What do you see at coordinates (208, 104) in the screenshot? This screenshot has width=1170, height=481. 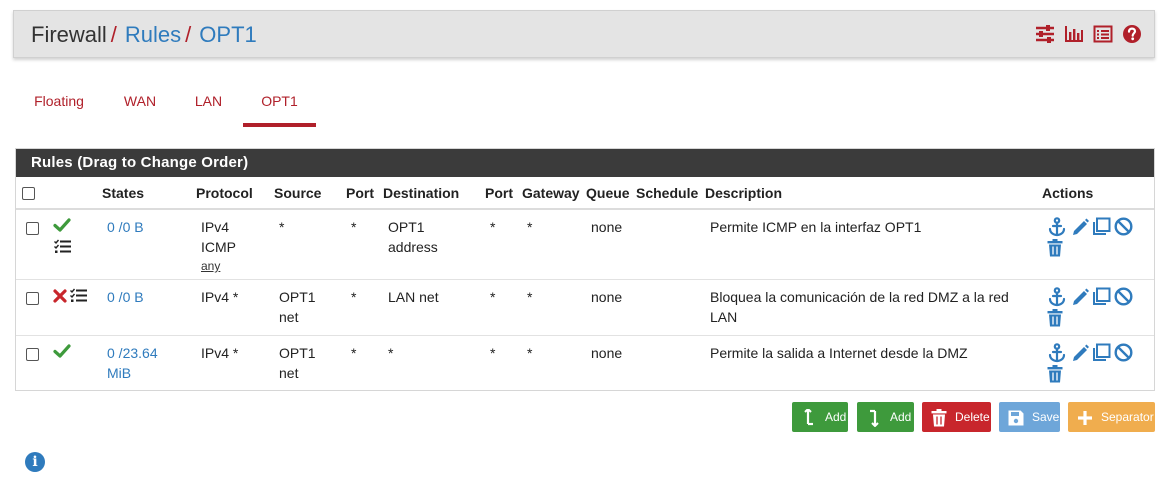 I see `tab-lan: LAN` at bounding box center [208, 104].